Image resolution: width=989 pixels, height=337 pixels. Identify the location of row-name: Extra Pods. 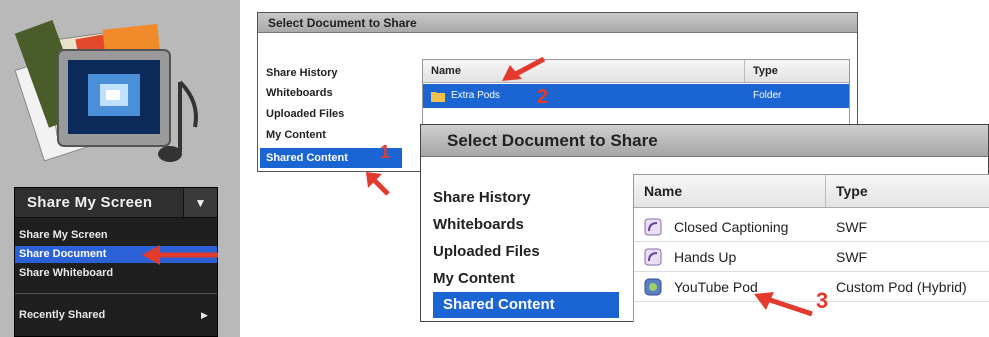
(475, 95).